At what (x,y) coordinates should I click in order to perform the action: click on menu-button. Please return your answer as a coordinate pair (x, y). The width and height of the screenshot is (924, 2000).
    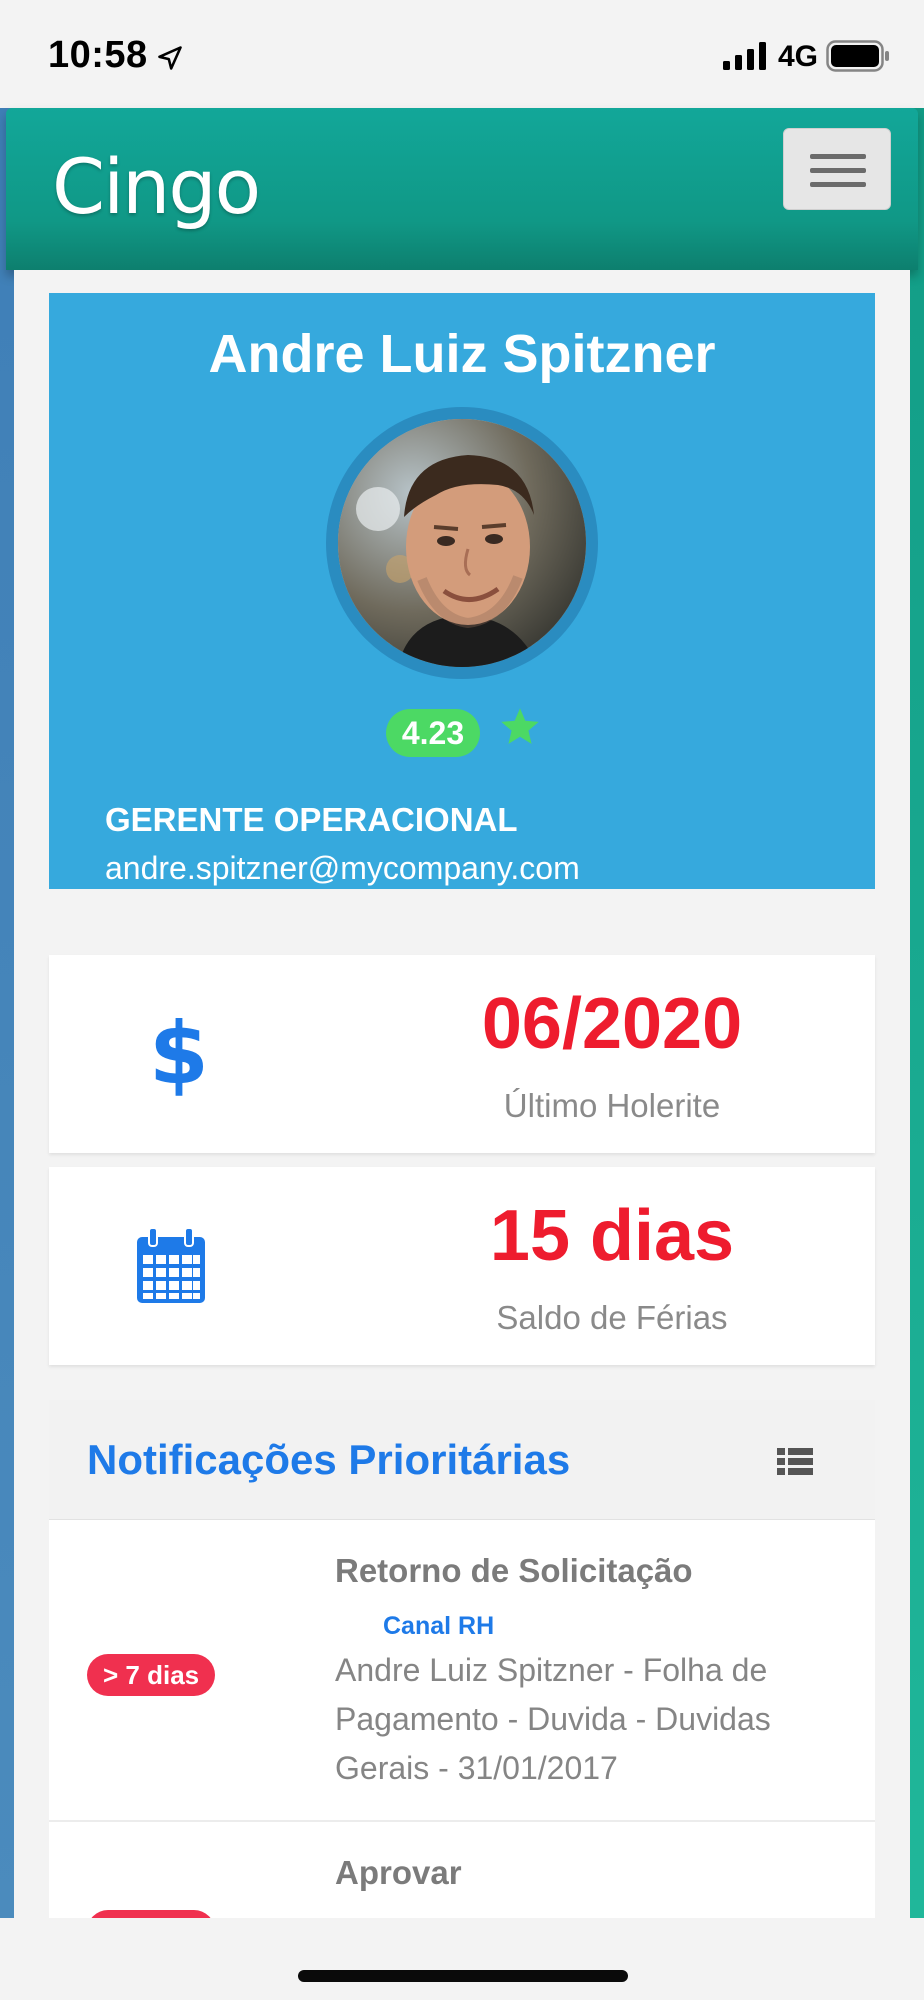
    Looking at the image, I should click on (837, 169).